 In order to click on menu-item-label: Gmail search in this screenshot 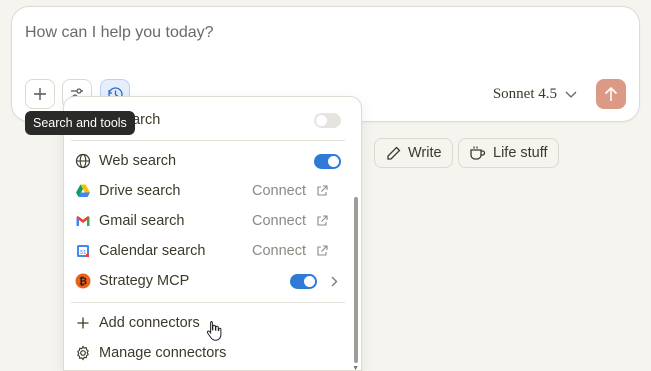, I will do `click(142, 221)`.